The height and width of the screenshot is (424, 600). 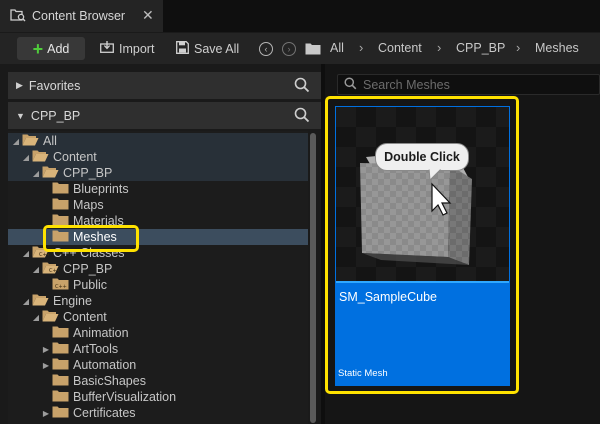 What do you see at coordinates (107, 48) in the screenshot?
I see `import-icon` at bounding box center [107, 48].